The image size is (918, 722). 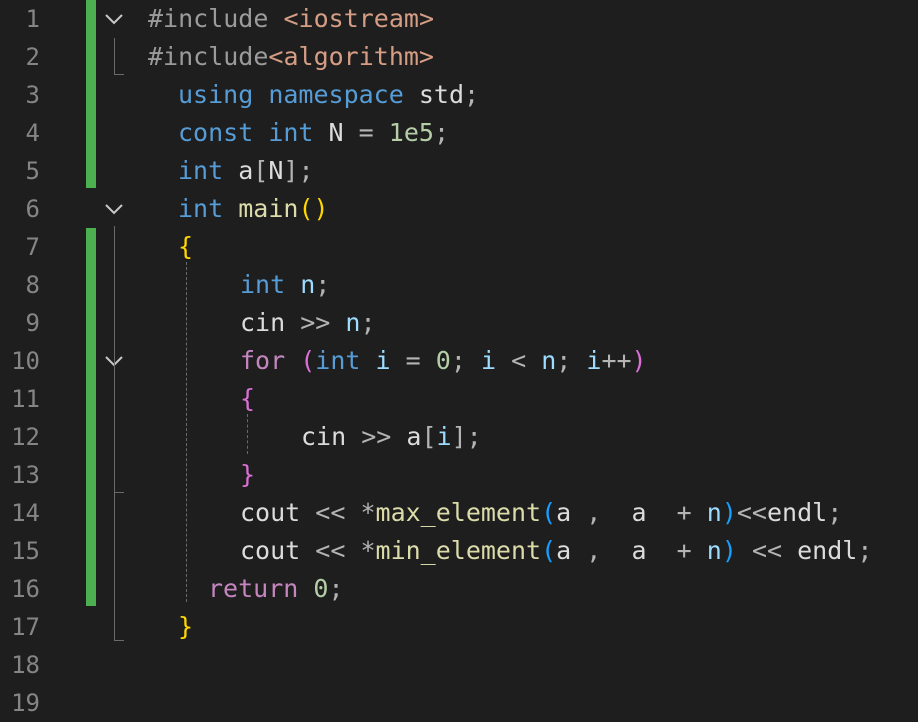 I want to click on code-line-17: }, so click(x=185, y=627).